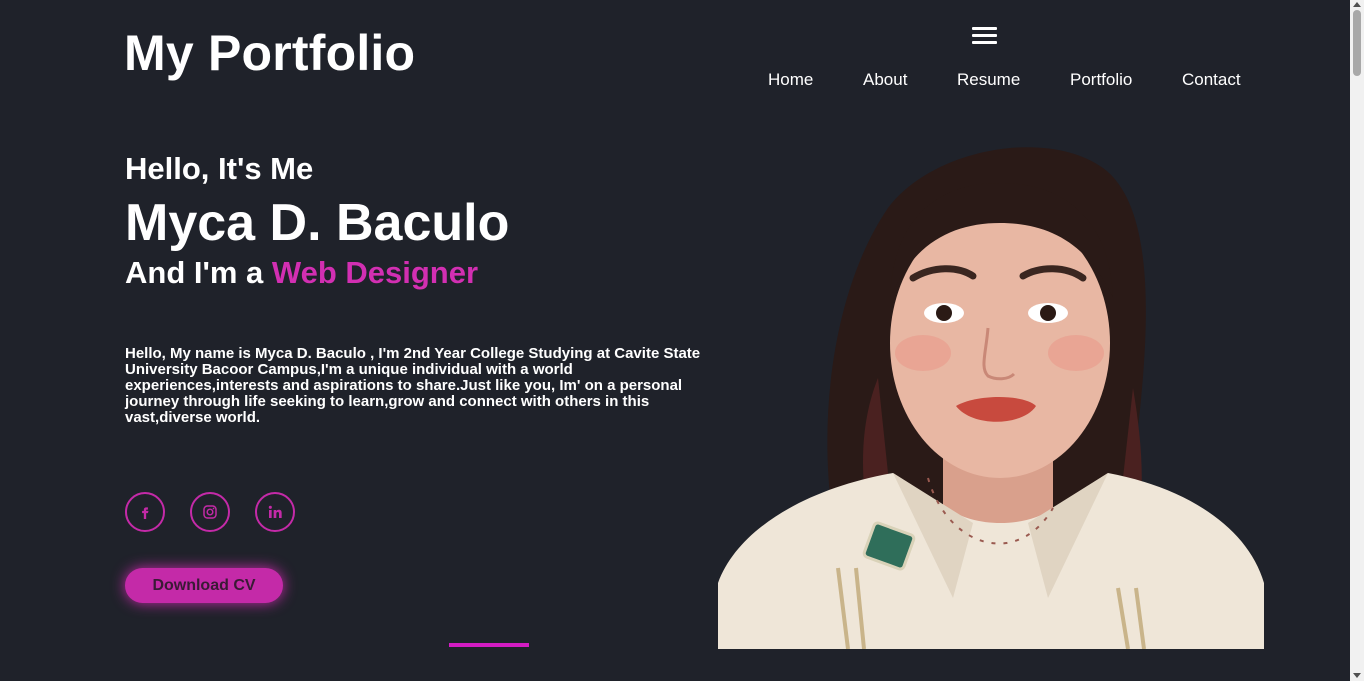  Describe the element at coordinates (1101, 80) in the screenshot. I see `nav-portfolio: Portfolio` at that location.